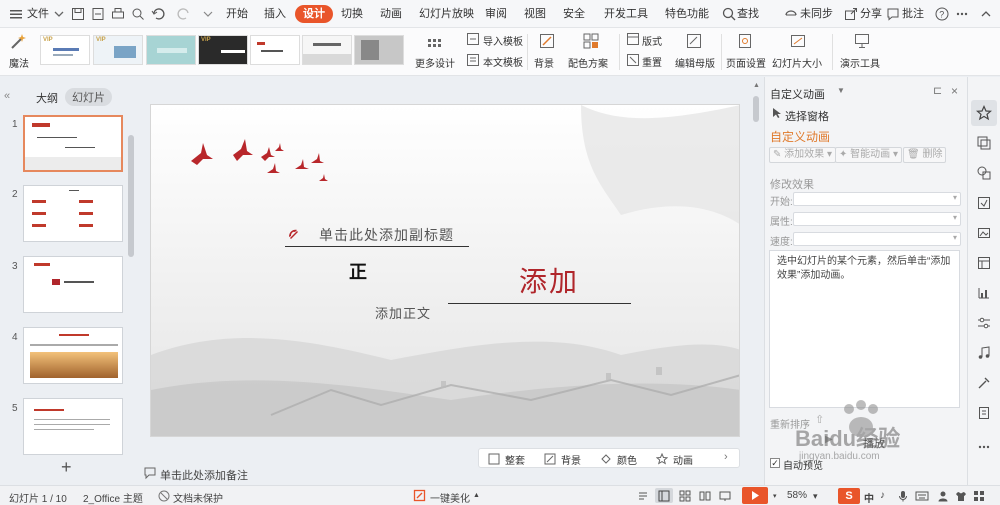 Image resolution: width=1000 pixels, height=505 pixels. Describe the element at coordinates (204, 475) in the screenshot. I see `notes-placeholder: 单击此处添加备注` at that location.